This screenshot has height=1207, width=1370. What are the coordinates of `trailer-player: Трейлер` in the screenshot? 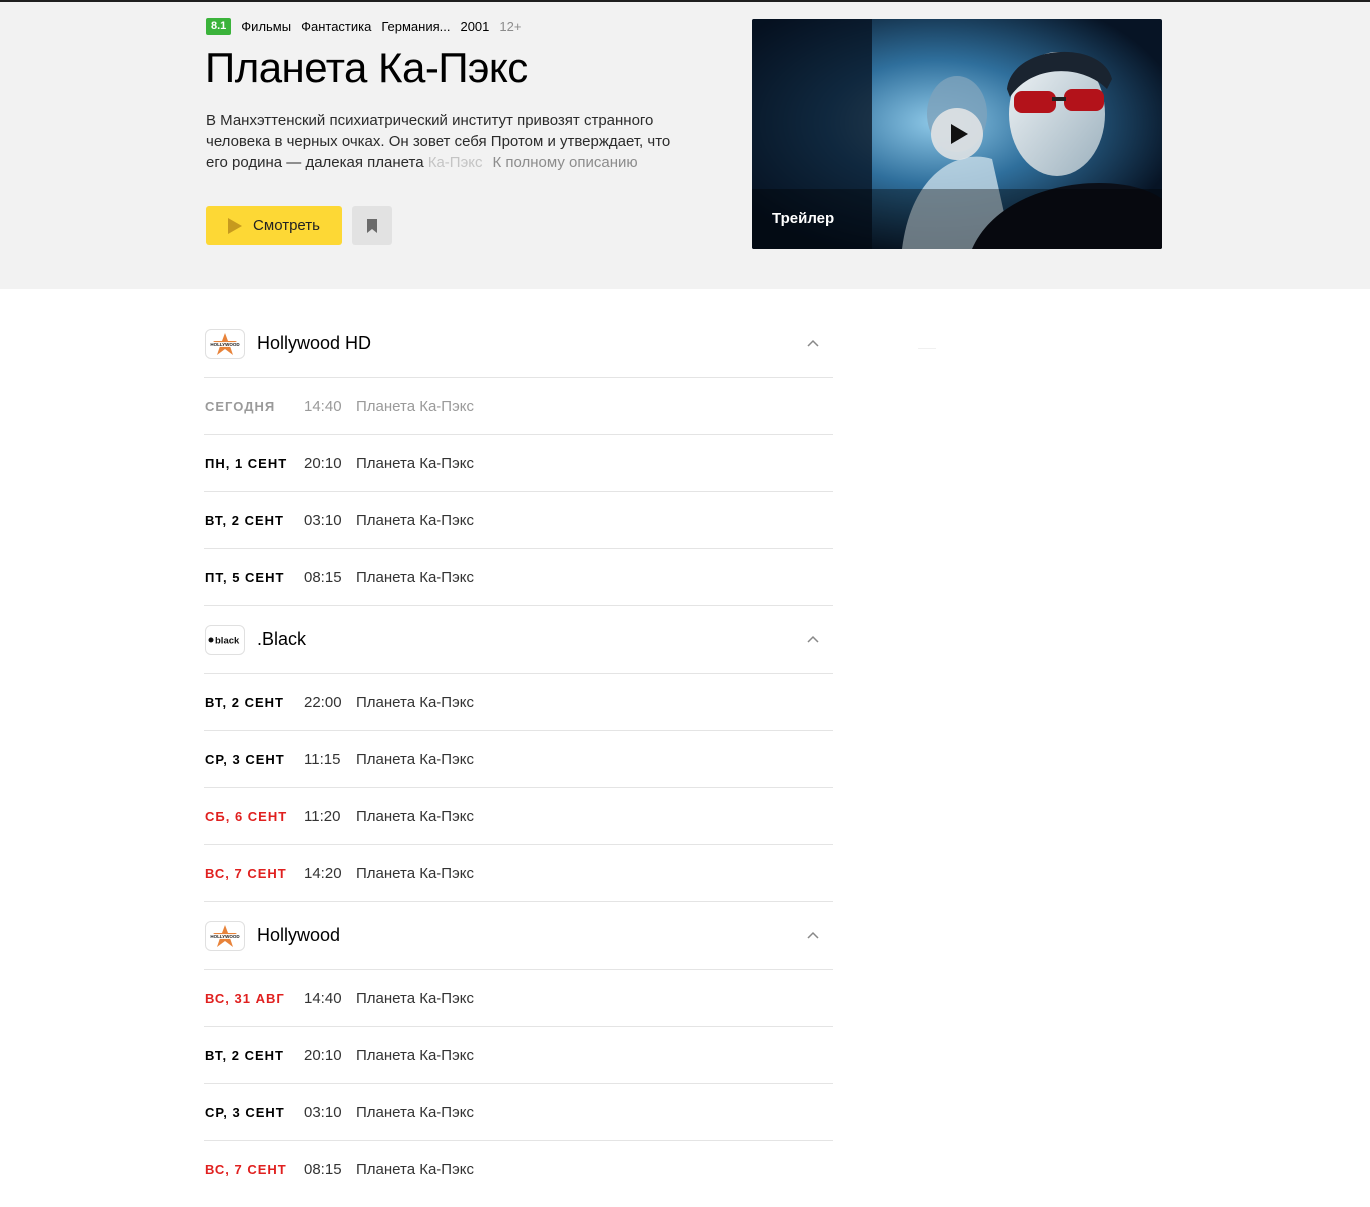 It's located at (957, 134).